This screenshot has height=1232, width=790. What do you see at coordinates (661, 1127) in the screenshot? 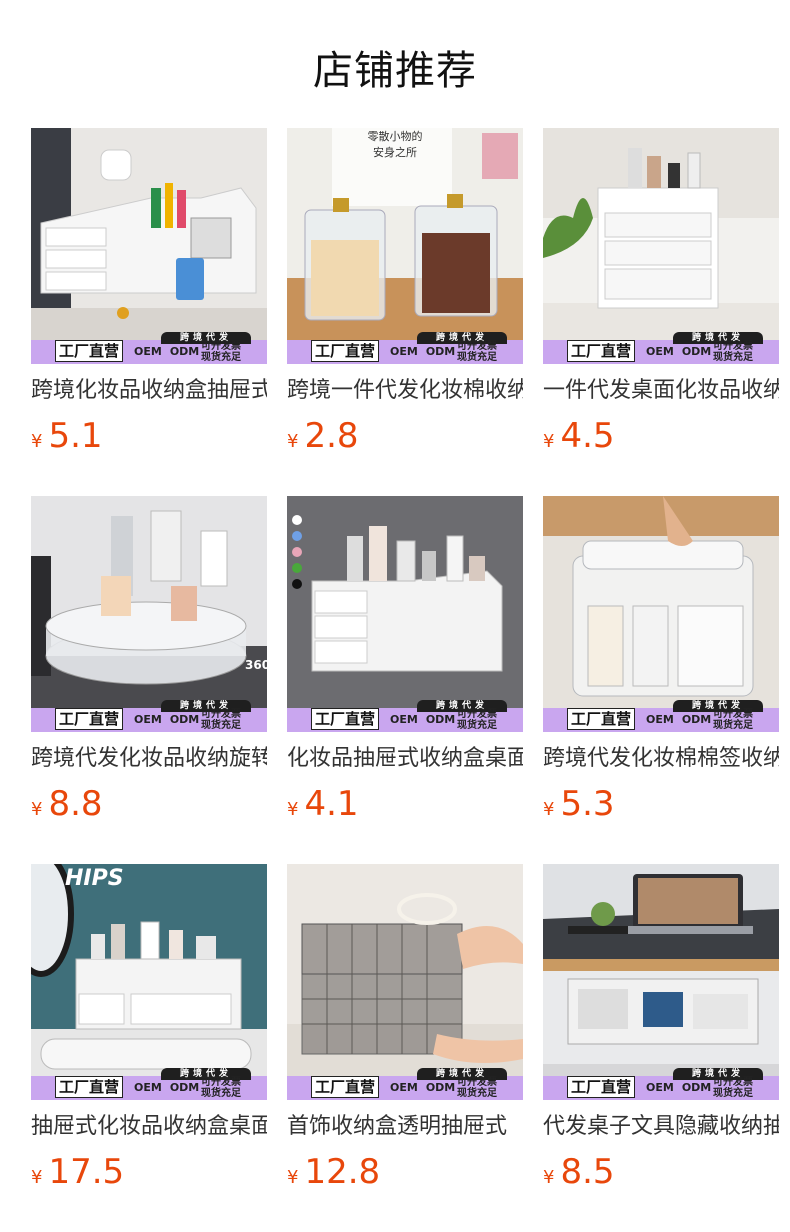
I see `product-name: 代发桌子文具隐藏收纳抽屉` at bounding box center [661, 1127].